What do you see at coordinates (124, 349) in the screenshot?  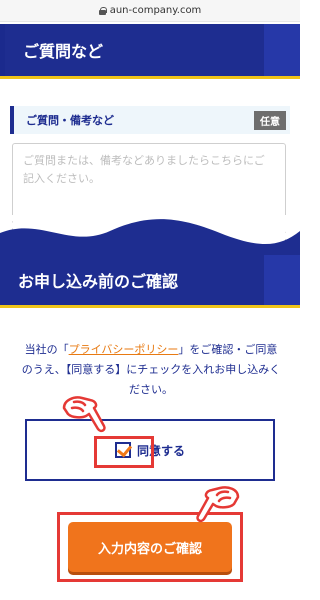 I see `privacy-policy-link: プライバシーポリシー` at bounding box center [124, 349].